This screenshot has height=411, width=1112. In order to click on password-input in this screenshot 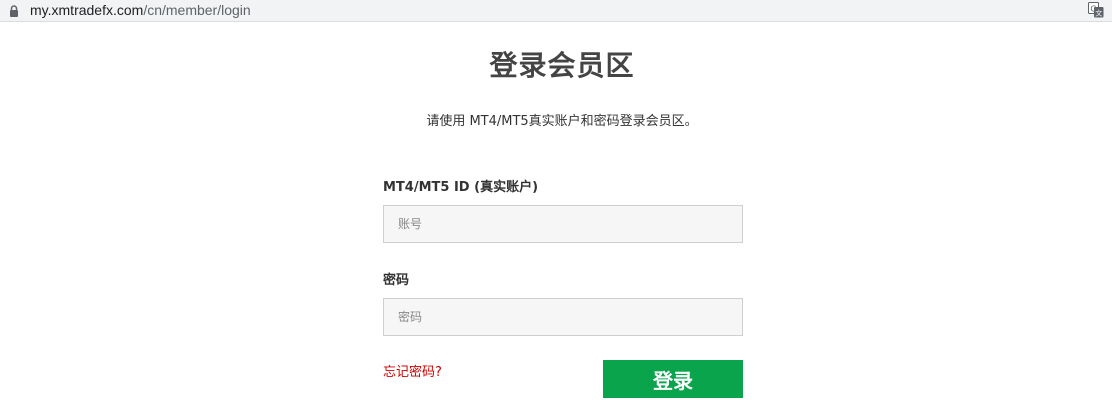, I will do `click(563, 317)`.